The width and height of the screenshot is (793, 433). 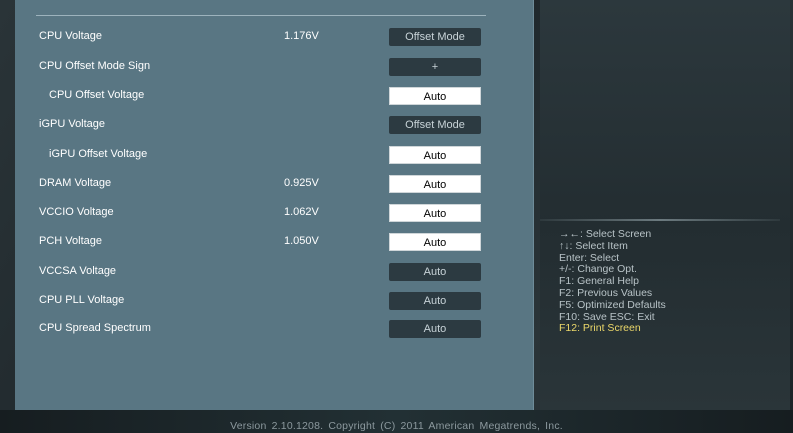 I want to click on setting-label: DRAM Voltage, so click(x=75, y=183).